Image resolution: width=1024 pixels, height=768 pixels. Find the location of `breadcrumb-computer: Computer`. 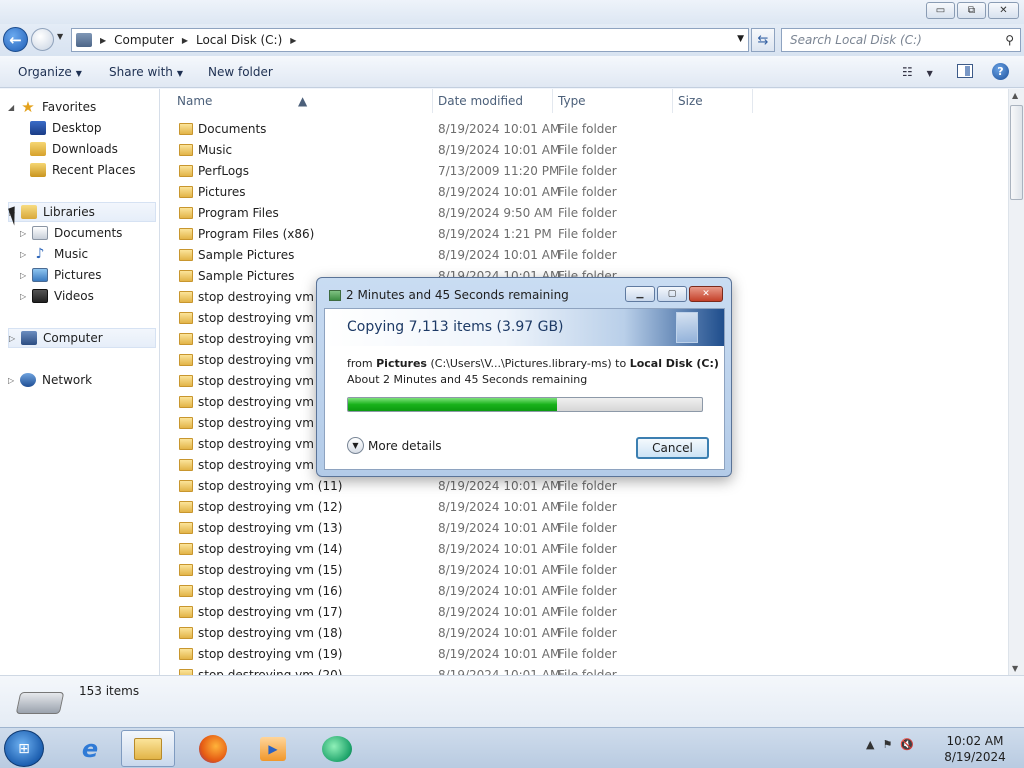

breadcrumb-computer: Computer is located at coordinates (144, 40).